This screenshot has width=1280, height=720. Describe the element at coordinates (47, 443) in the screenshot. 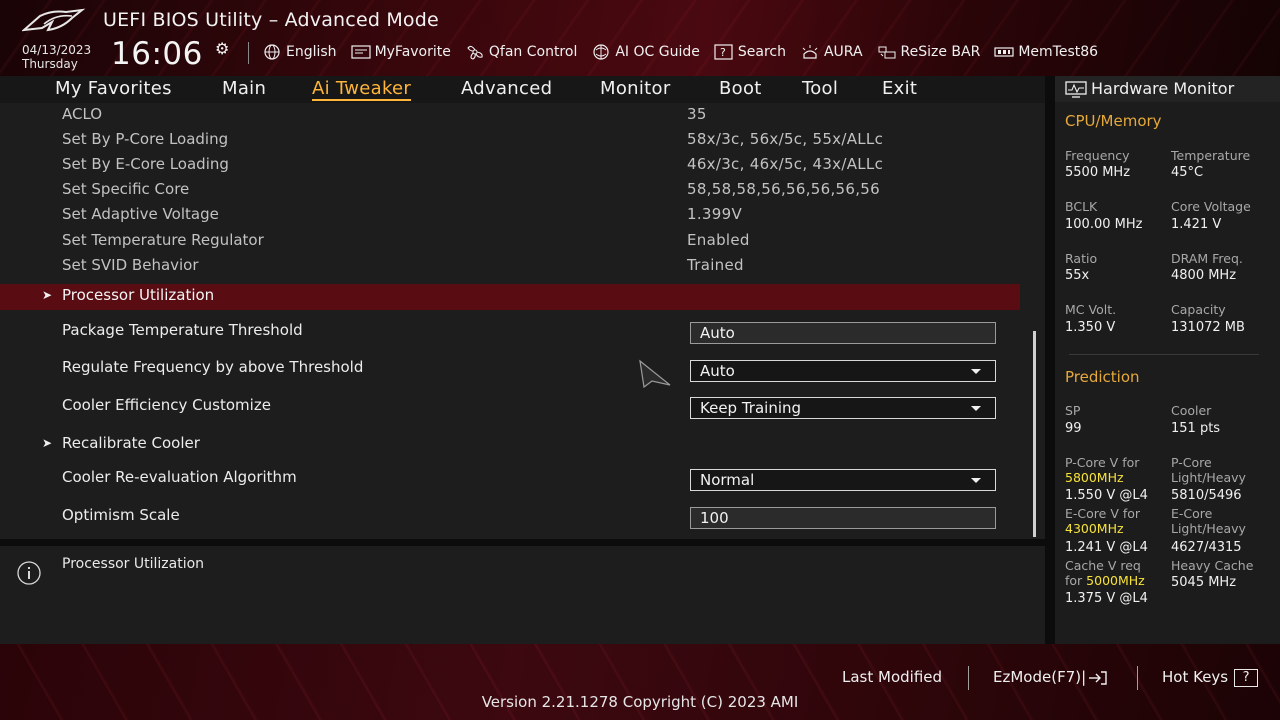

I see `submenu-arrow-icon: ➤` at that location.